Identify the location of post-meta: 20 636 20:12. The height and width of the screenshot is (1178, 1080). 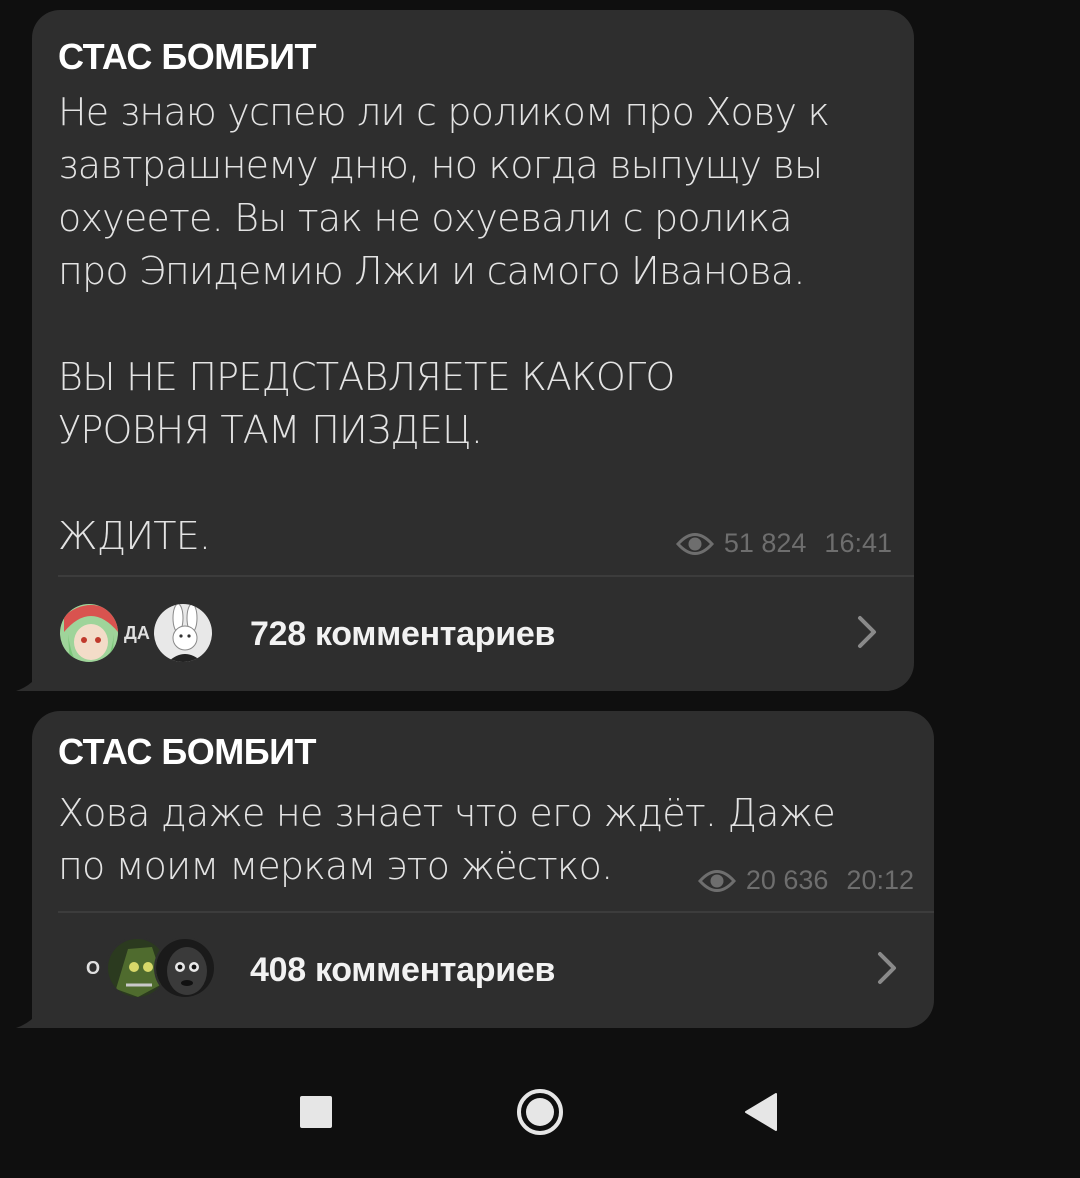
(805, 880).